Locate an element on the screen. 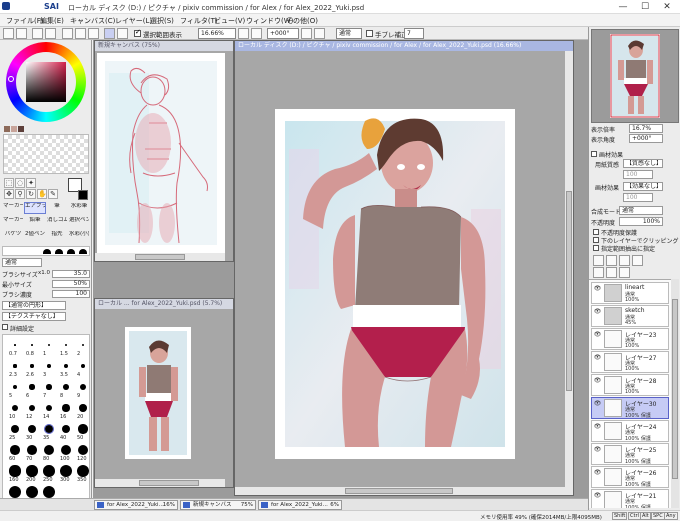 Image resolution: width=680 pixels, height=521 pixels. zoom-in-icon is located at coordinates (256, 33).